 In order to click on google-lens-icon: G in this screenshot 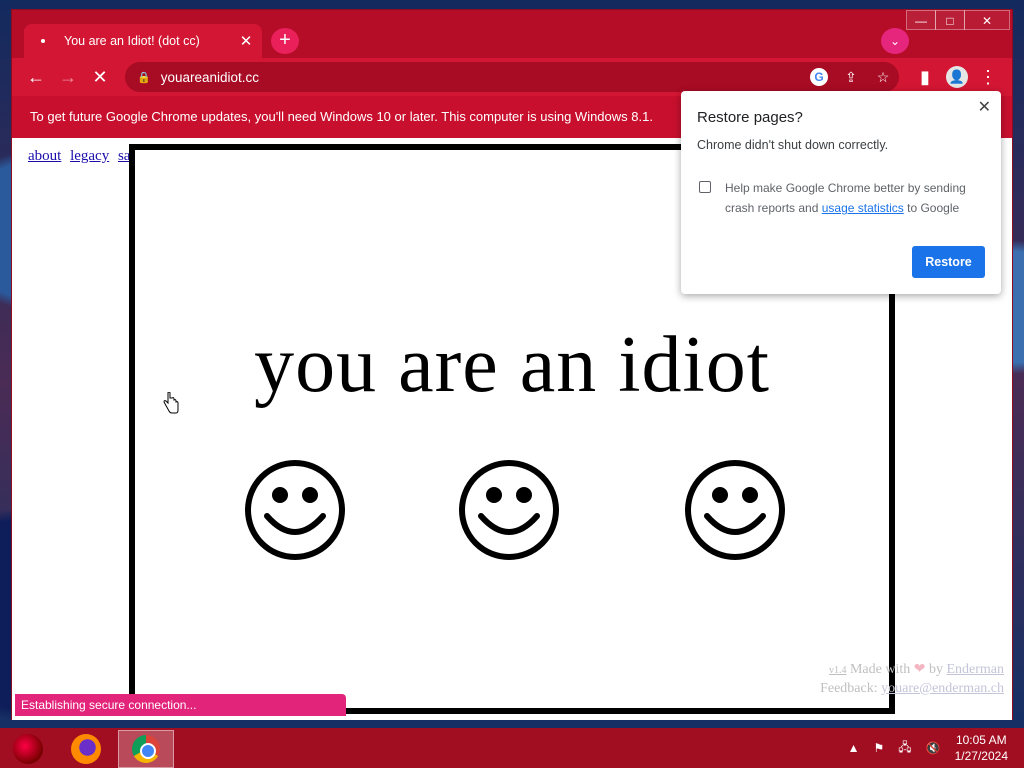, I will do `click(819, 77)`.